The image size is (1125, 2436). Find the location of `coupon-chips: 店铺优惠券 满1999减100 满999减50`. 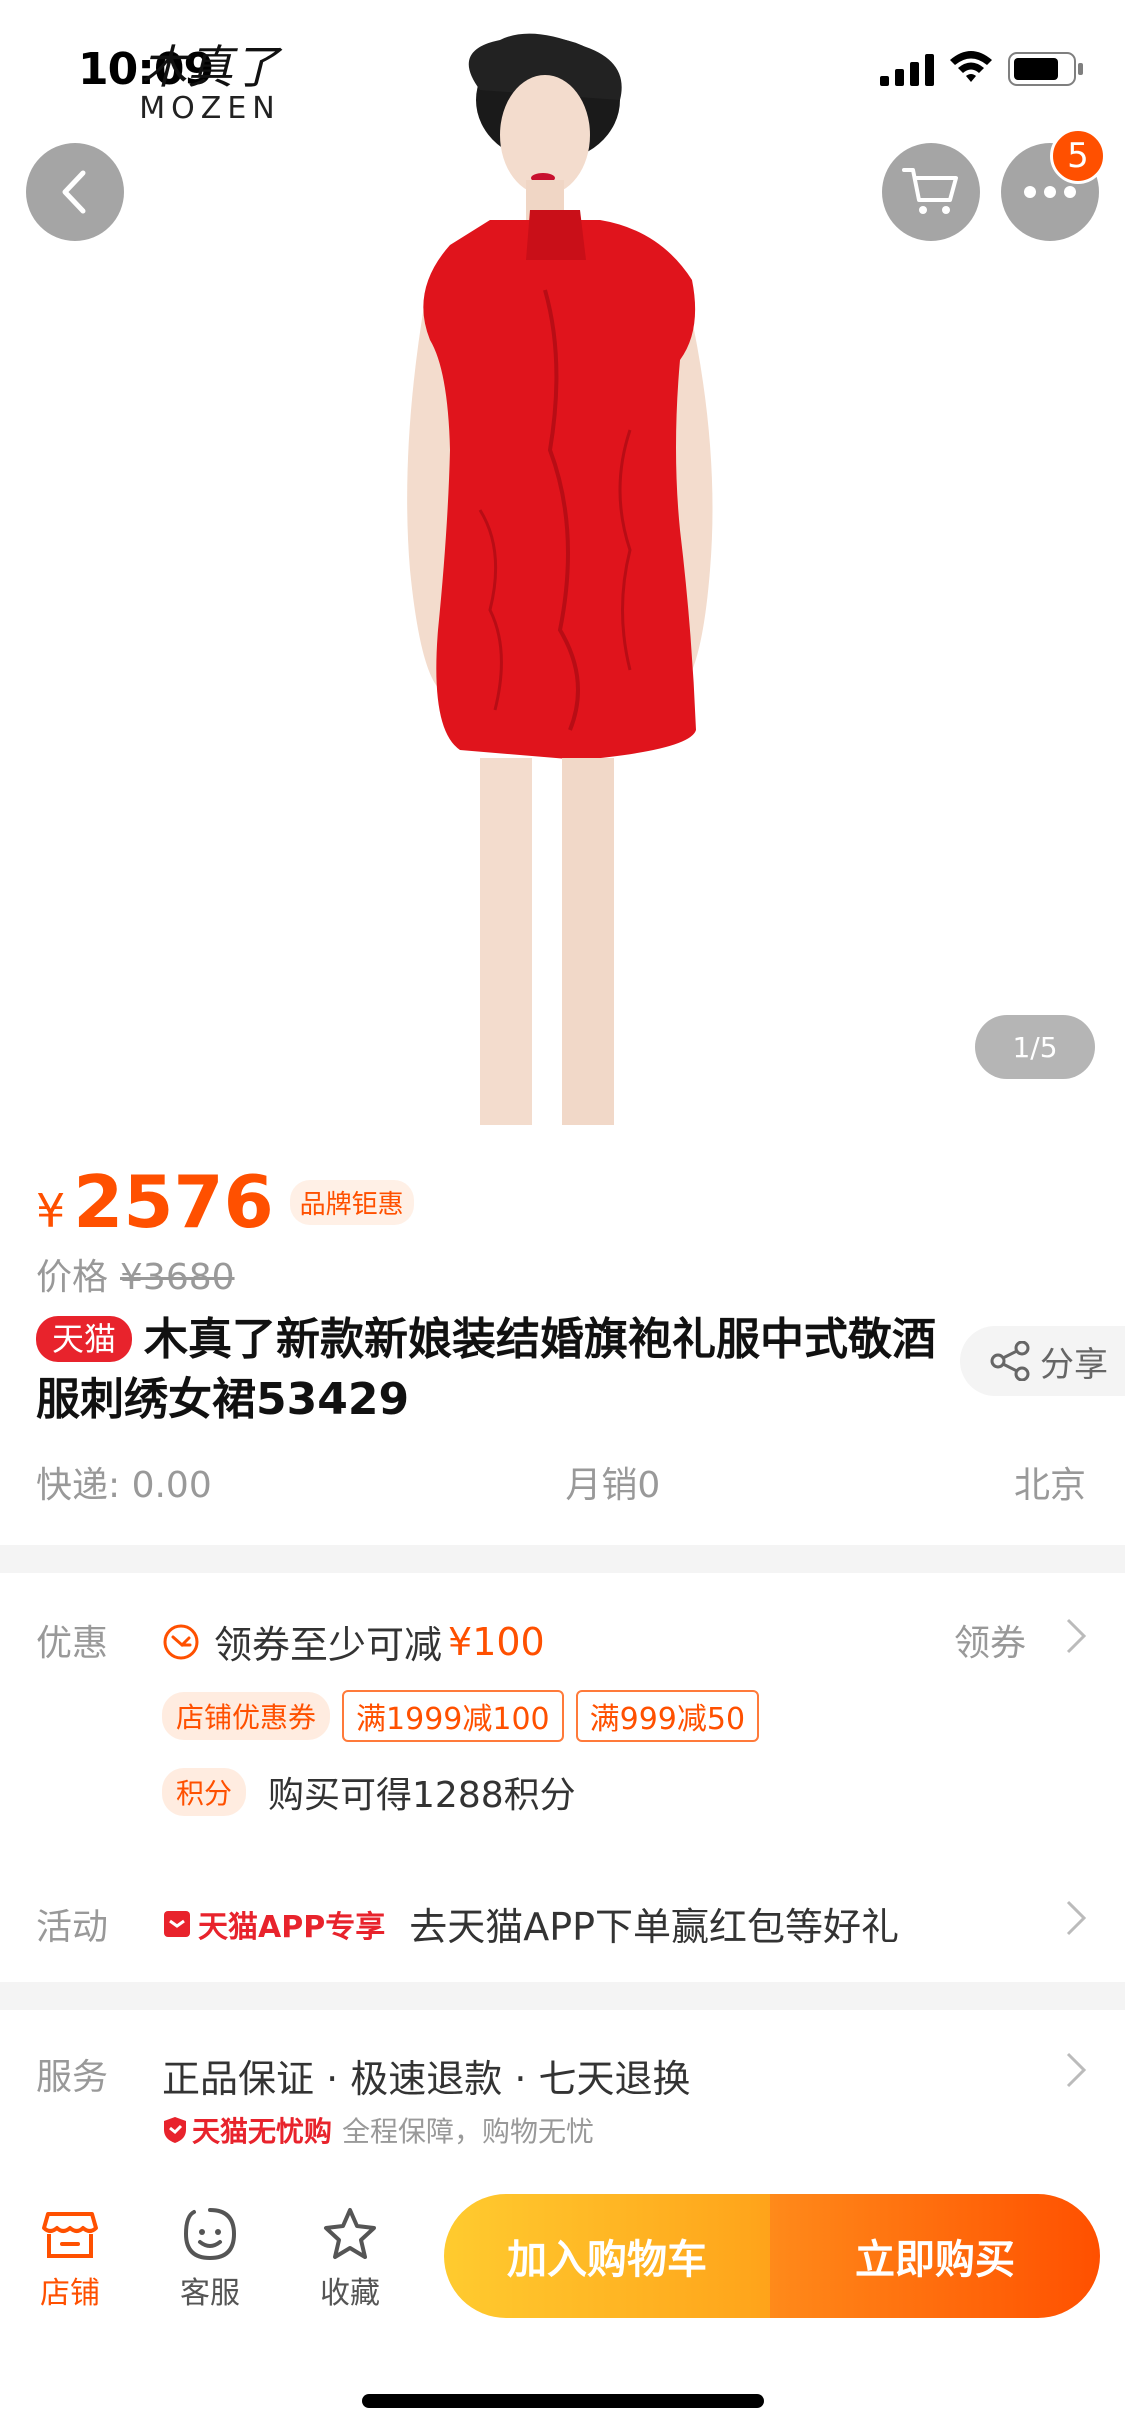

coupon-chips: 店铺优惠券 满1999减100 满999减50 is located at coordinates (466, 1716).